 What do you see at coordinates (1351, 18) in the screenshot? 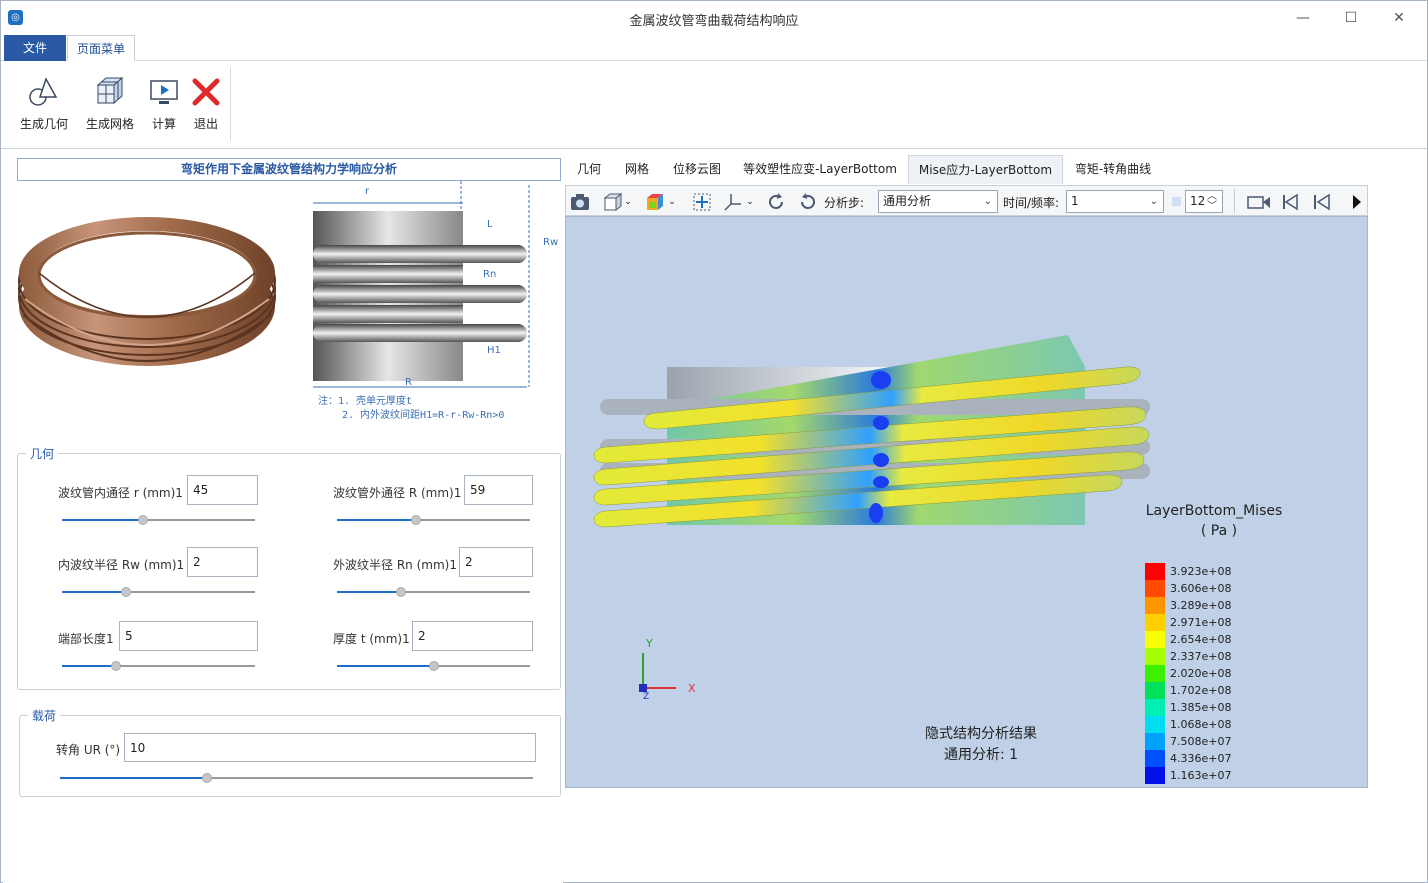
I see `maximize-button: ☐` at bounding box center [1351, 18].